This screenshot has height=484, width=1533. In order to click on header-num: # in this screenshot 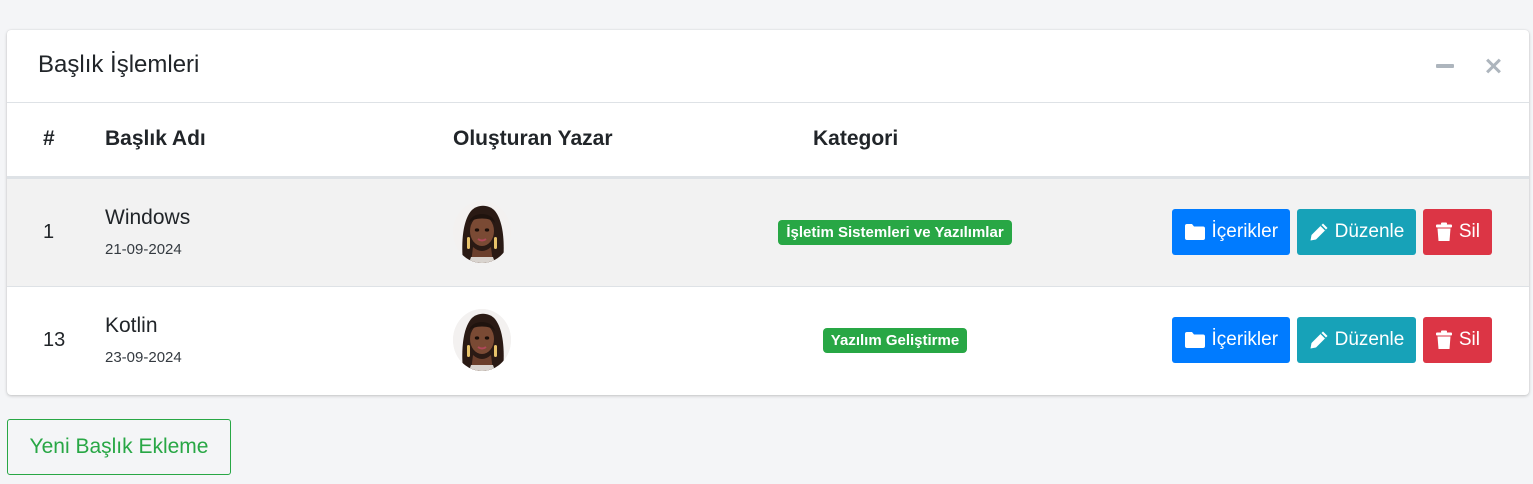, I will do `click(49, 139)`.